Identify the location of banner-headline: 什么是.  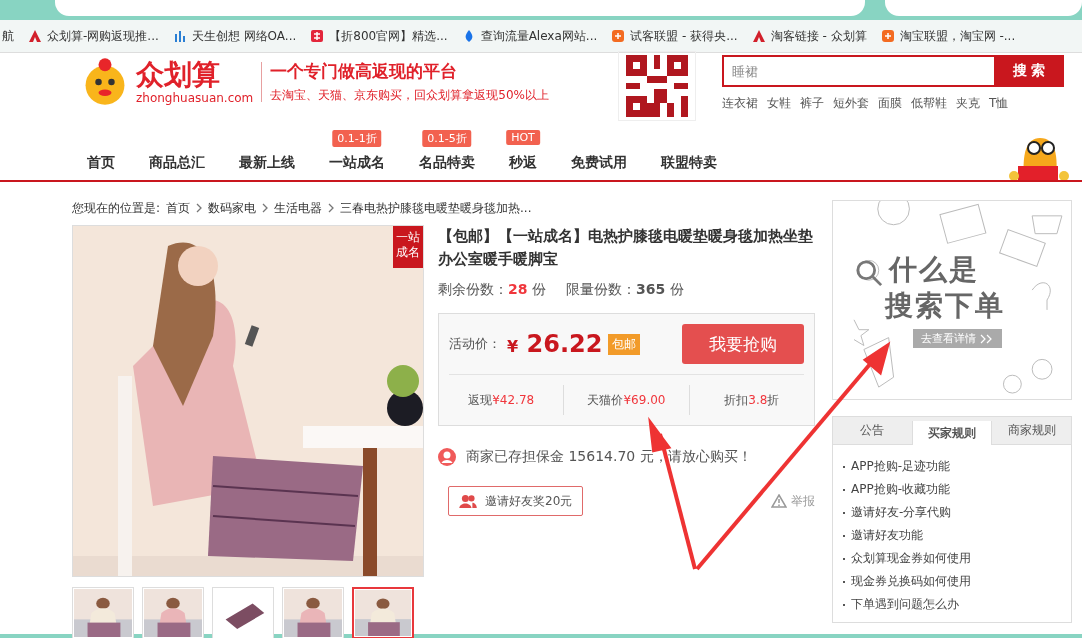
(934, 270).